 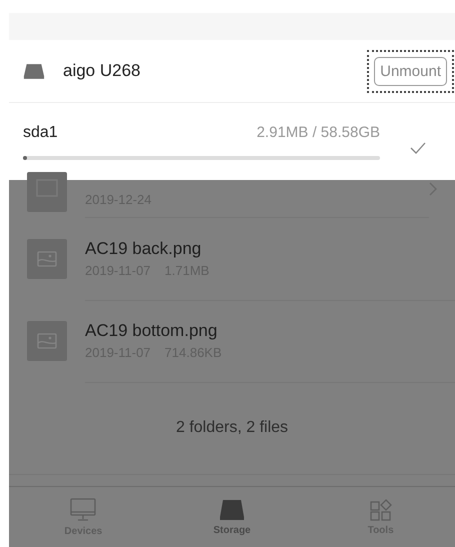 What do you see at coordinates (102, 71) in the screenshot?
I see `device-name: aigo U268` at bounding box center [102, 71].